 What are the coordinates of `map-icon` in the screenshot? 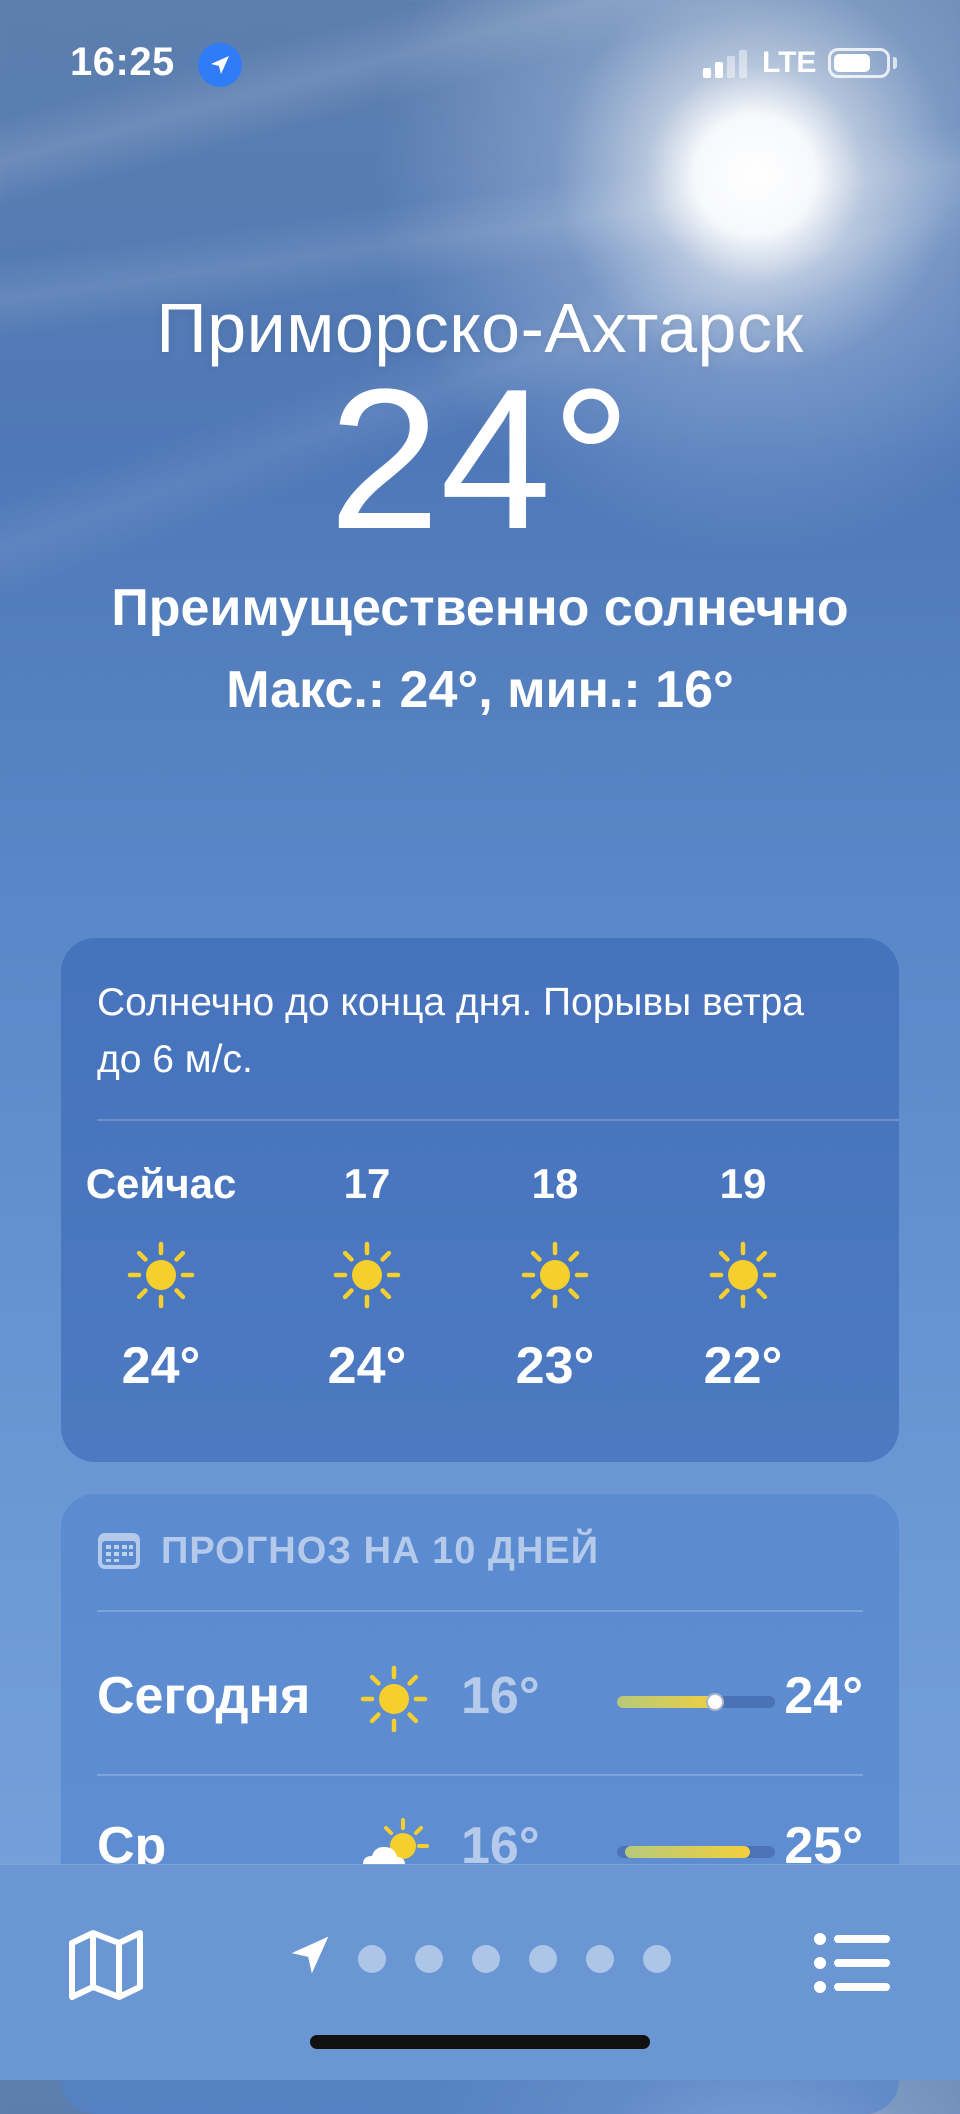 It's located at (106, 1965).